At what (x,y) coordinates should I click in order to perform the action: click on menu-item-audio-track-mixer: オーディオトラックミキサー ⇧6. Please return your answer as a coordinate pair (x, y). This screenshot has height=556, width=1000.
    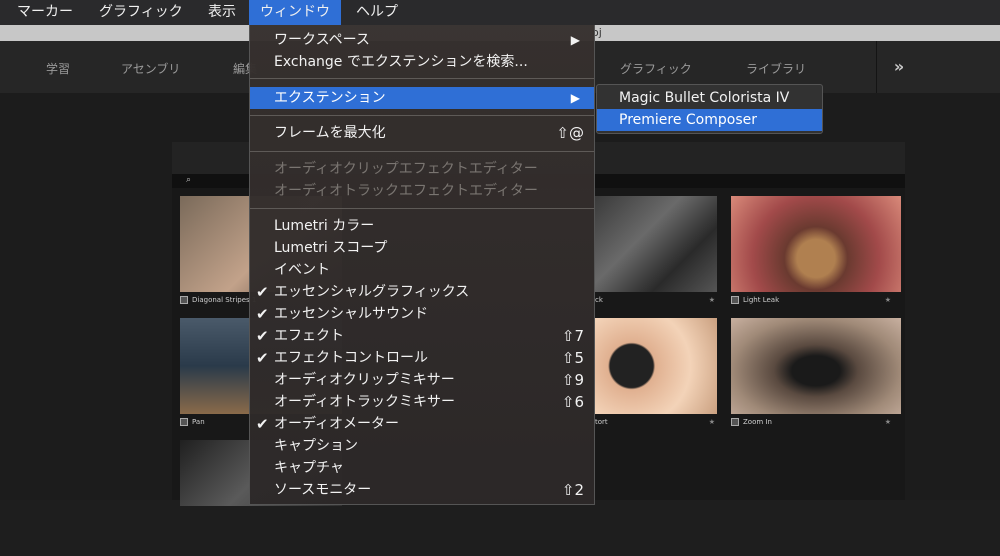
    Looking at the image, I should click on (422, 402).